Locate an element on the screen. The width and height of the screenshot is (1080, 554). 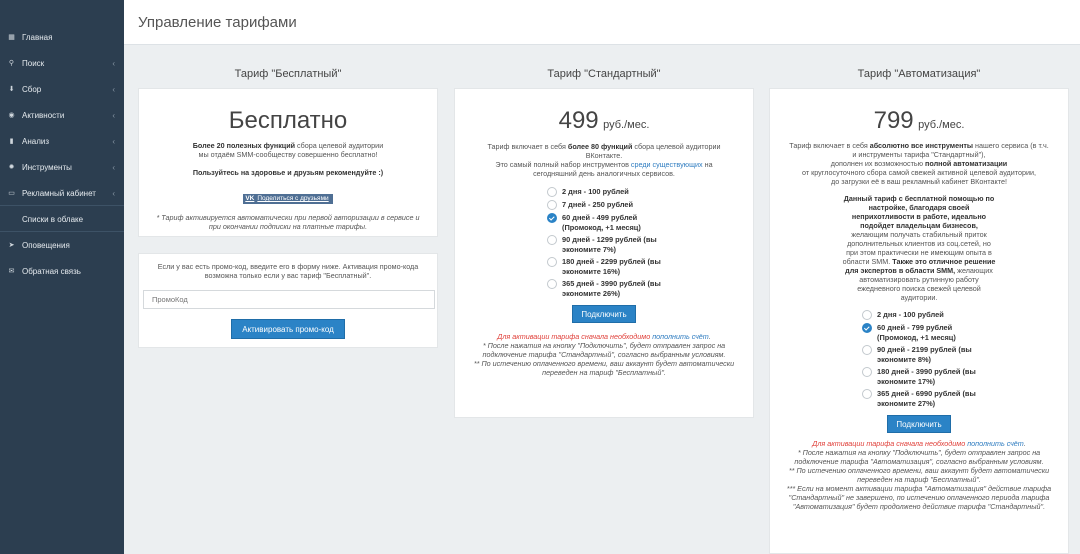
plan-period-option: 90 дней - 1299 рублей (вы экономите 7%) is located at coordinates (612, 244).